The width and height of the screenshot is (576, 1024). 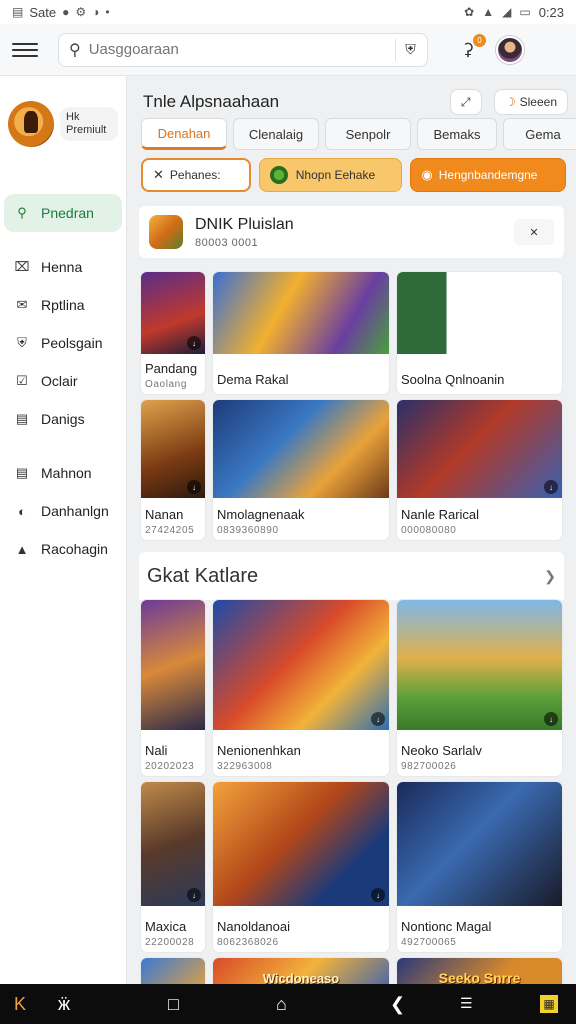 What do you see at coordinates (184, 134) in the screenshot?
I see `tab-denahan: Denahan` at bounding box center [184, 134].